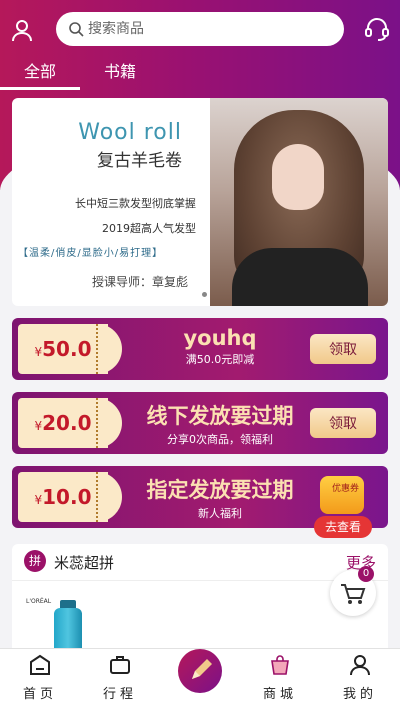 This screenshot has width=400, height=711. I want to click on gift-text: 优惠券, so click(346, 489).